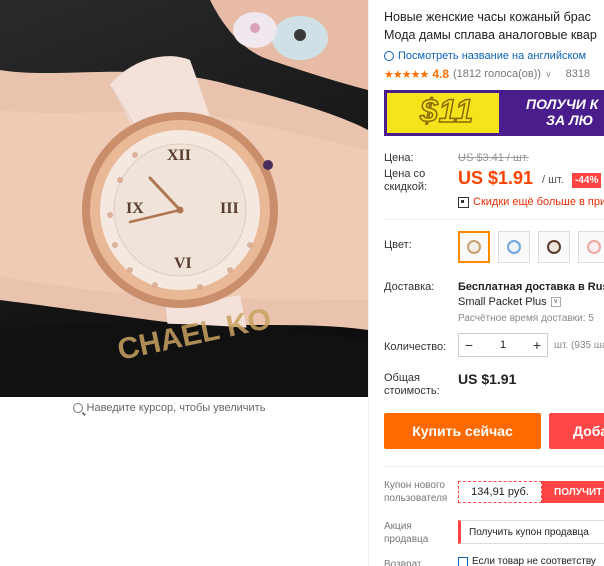 The width and height of the screenshot is (604, 566). Describe the element at coordinates (406, 180) in the screenshot. I see `discount-price-label: Цена со скидкой:` at that location.